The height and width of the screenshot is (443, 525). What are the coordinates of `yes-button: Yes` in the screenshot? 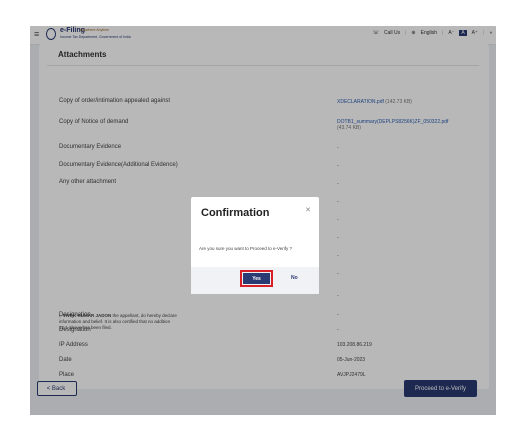 It's located at (256, 278).